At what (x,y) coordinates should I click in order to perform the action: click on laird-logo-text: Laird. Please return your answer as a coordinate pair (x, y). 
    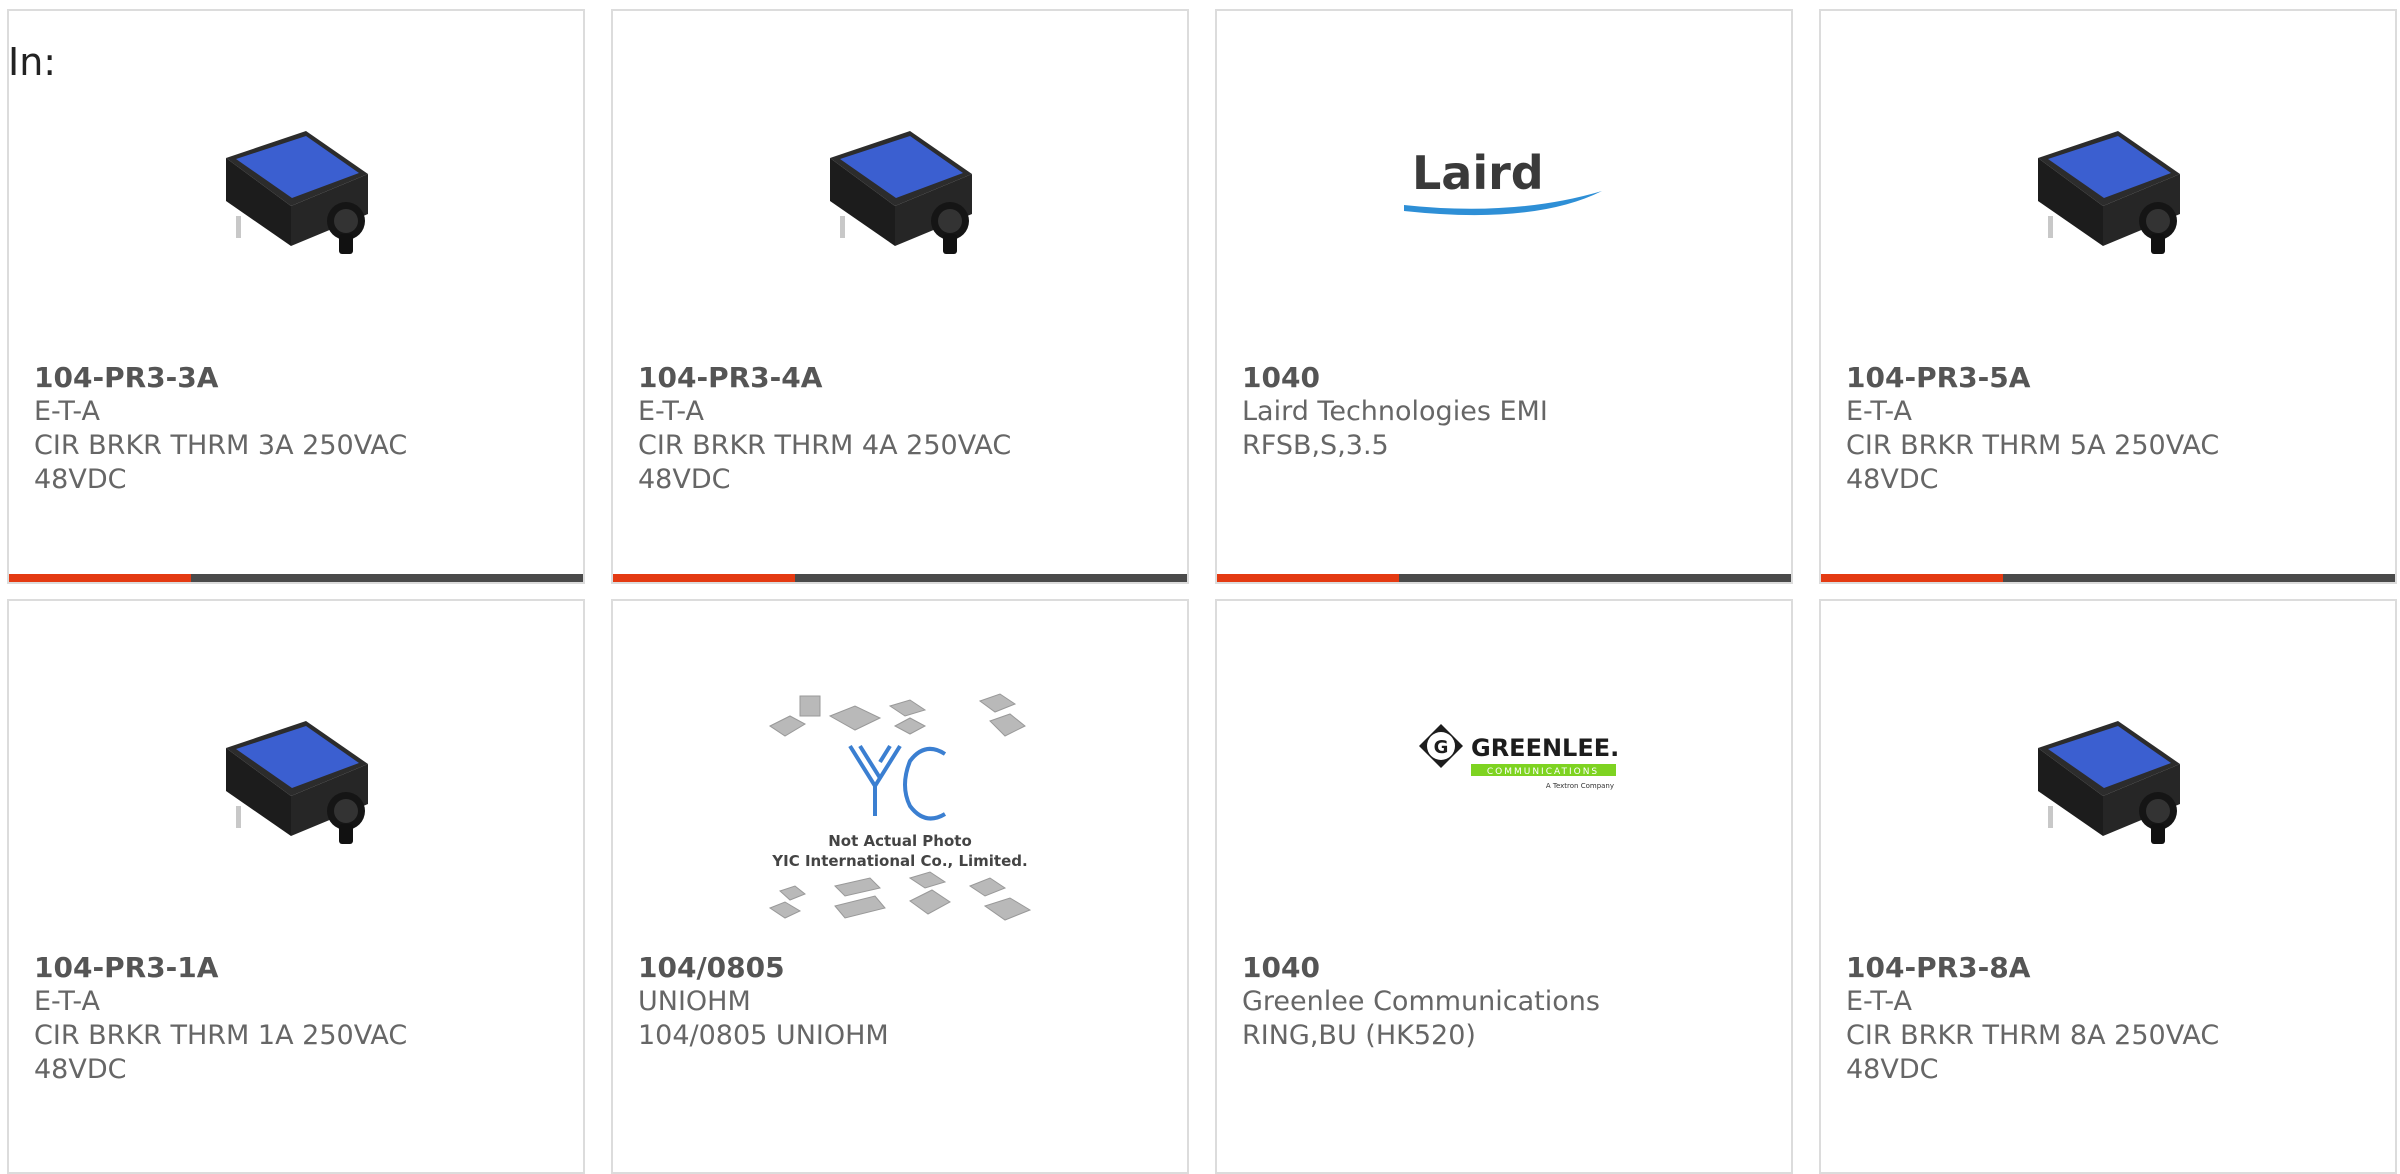
    Looking at the image, I should click on (1478, 173).